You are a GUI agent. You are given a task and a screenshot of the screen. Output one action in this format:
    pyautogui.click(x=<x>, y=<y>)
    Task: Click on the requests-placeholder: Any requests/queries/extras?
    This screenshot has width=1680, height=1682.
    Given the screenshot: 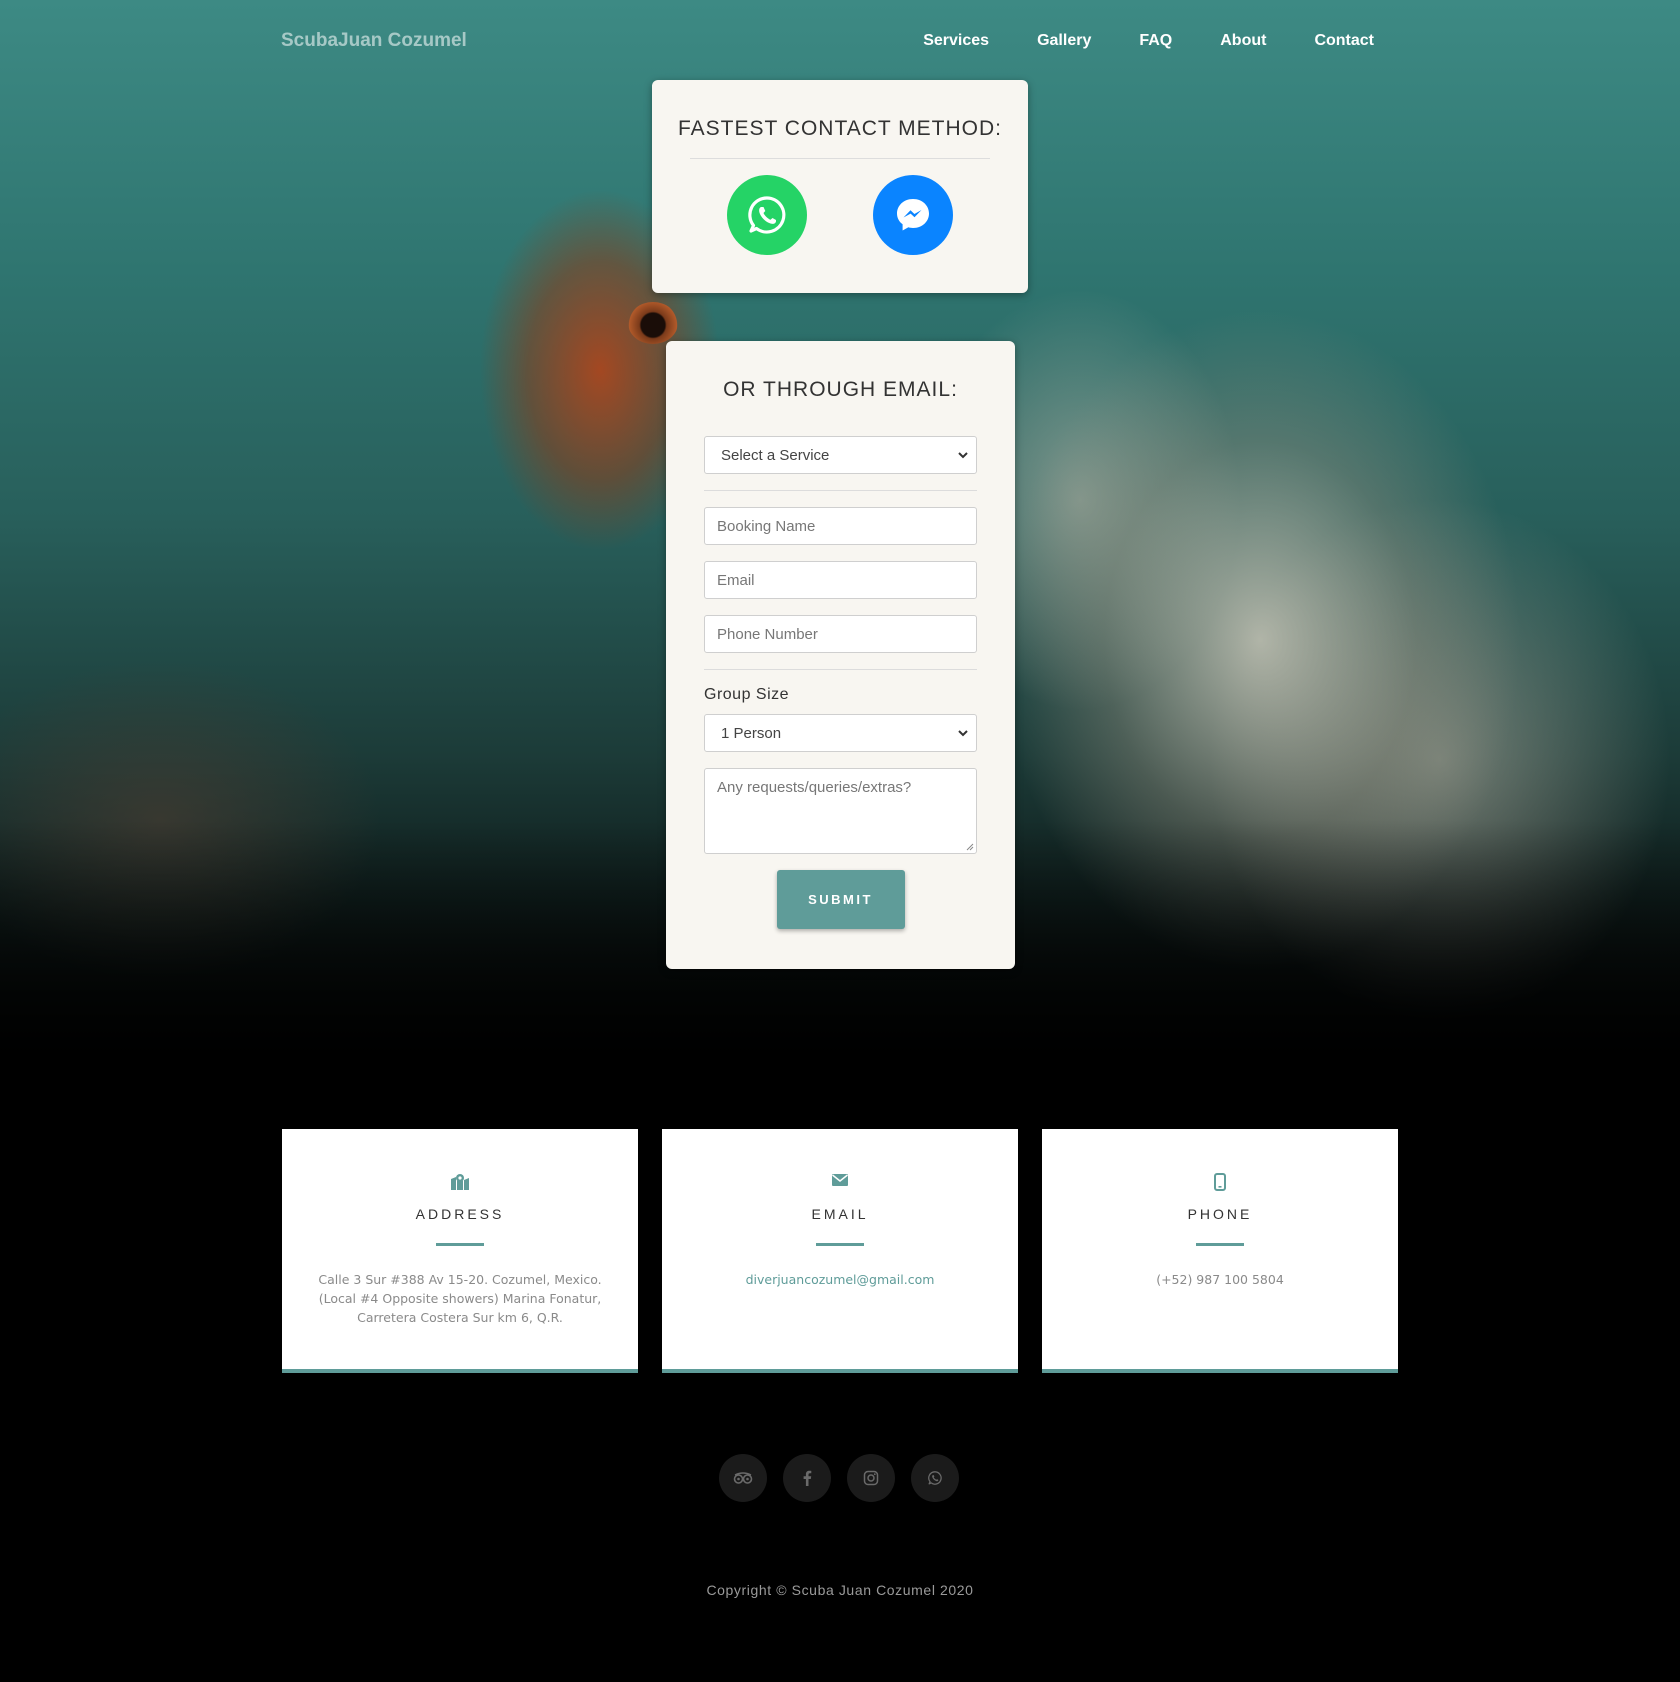 What is the action you would take?
    pyautogui.click(x=814, y=787)
    